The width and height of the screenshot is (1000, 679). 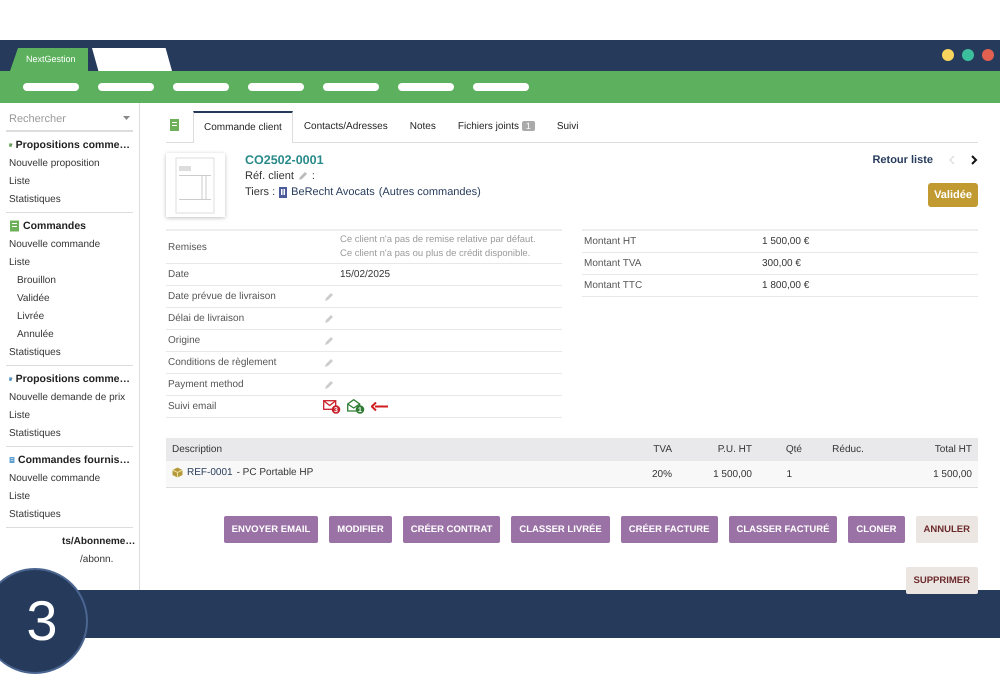 What do you see at coordinates (69, 397) in the screenshot?
I see `menu-item: Nouvelle demande de prix` at bounding box center [69, 397].